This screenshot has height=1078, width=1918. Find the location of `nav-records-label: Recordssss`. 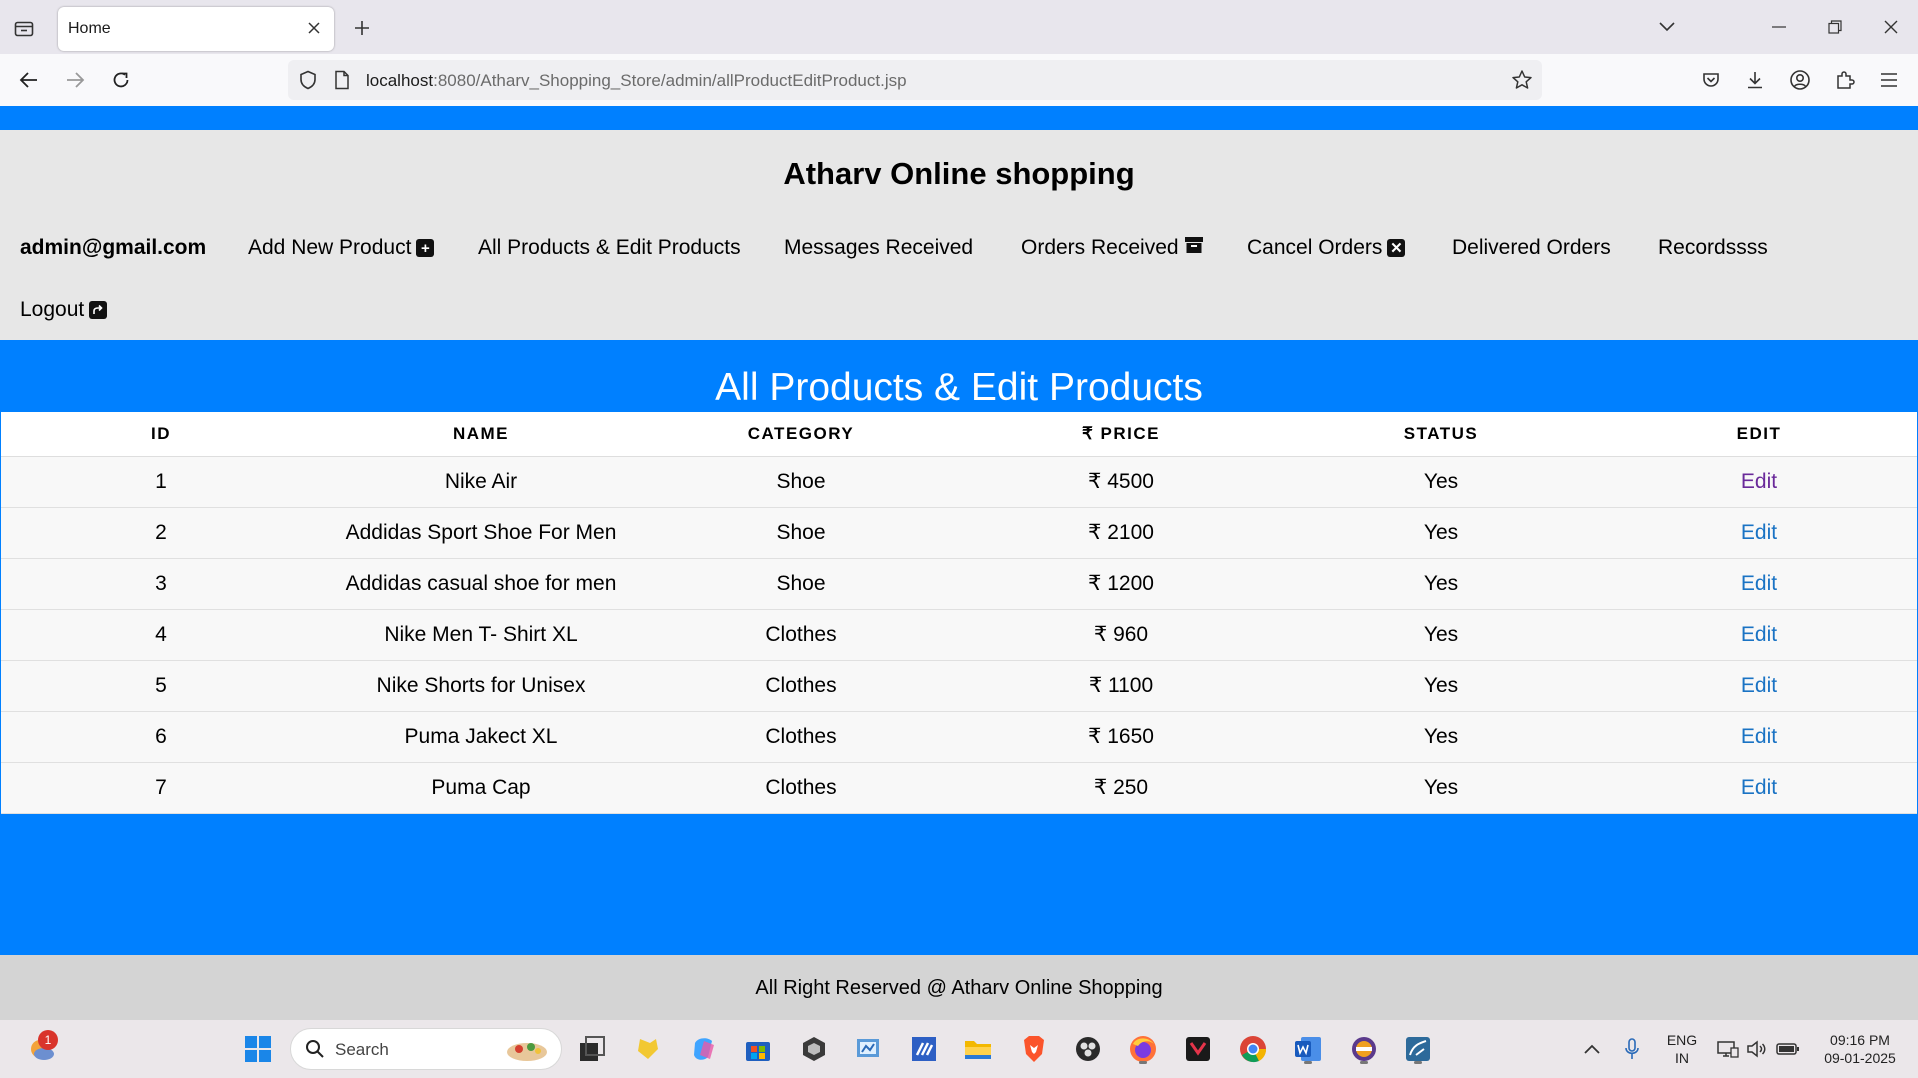

nav-records-label: Recordssss is located at coordinates (1713, 247).